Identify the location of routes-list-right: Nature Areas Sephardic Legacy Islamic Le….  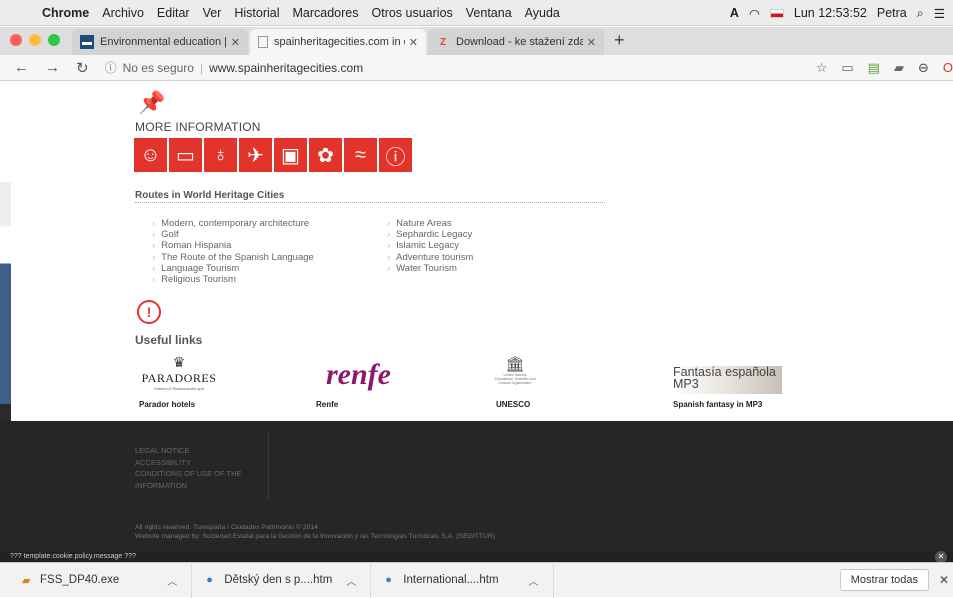
(430, 246).